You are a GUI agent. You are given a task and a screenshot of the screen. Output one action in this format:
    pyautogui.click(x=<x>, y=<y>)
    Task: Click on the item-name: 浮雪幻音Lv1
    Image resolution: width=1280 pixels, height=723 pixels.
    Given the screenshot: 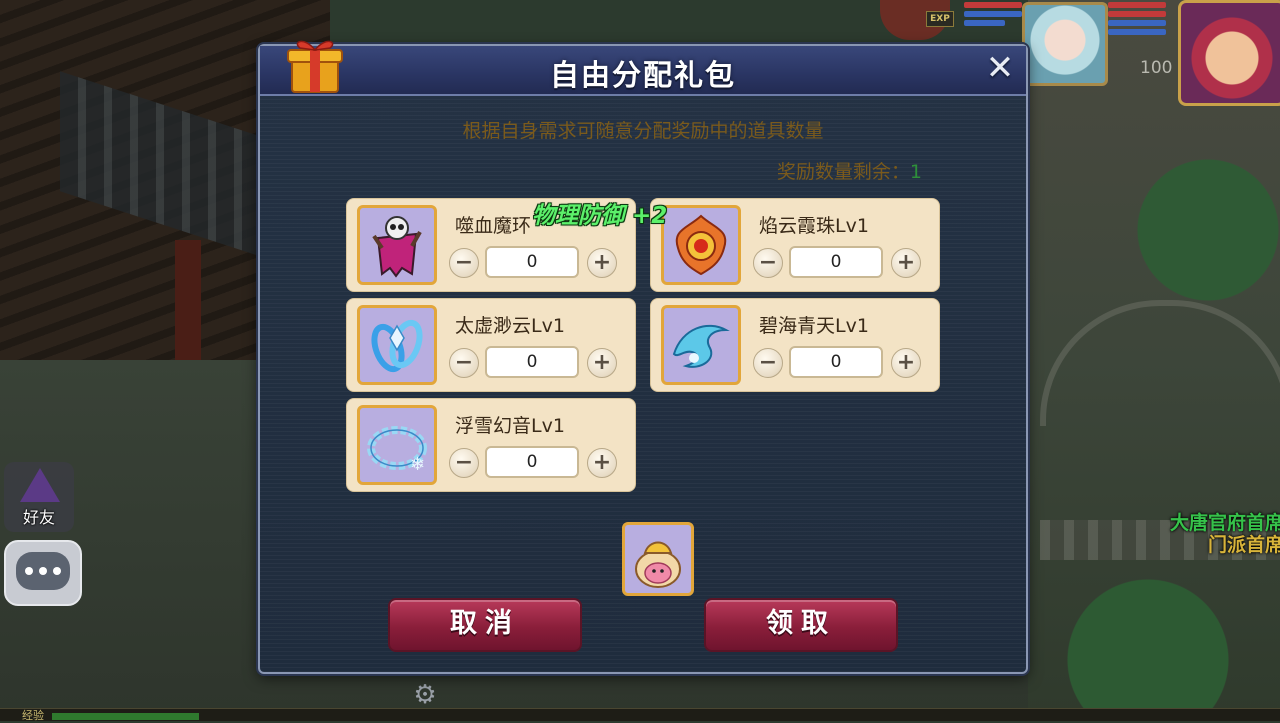 What is the action you would take?
    pyautogui.click(x=510, y=426)
    